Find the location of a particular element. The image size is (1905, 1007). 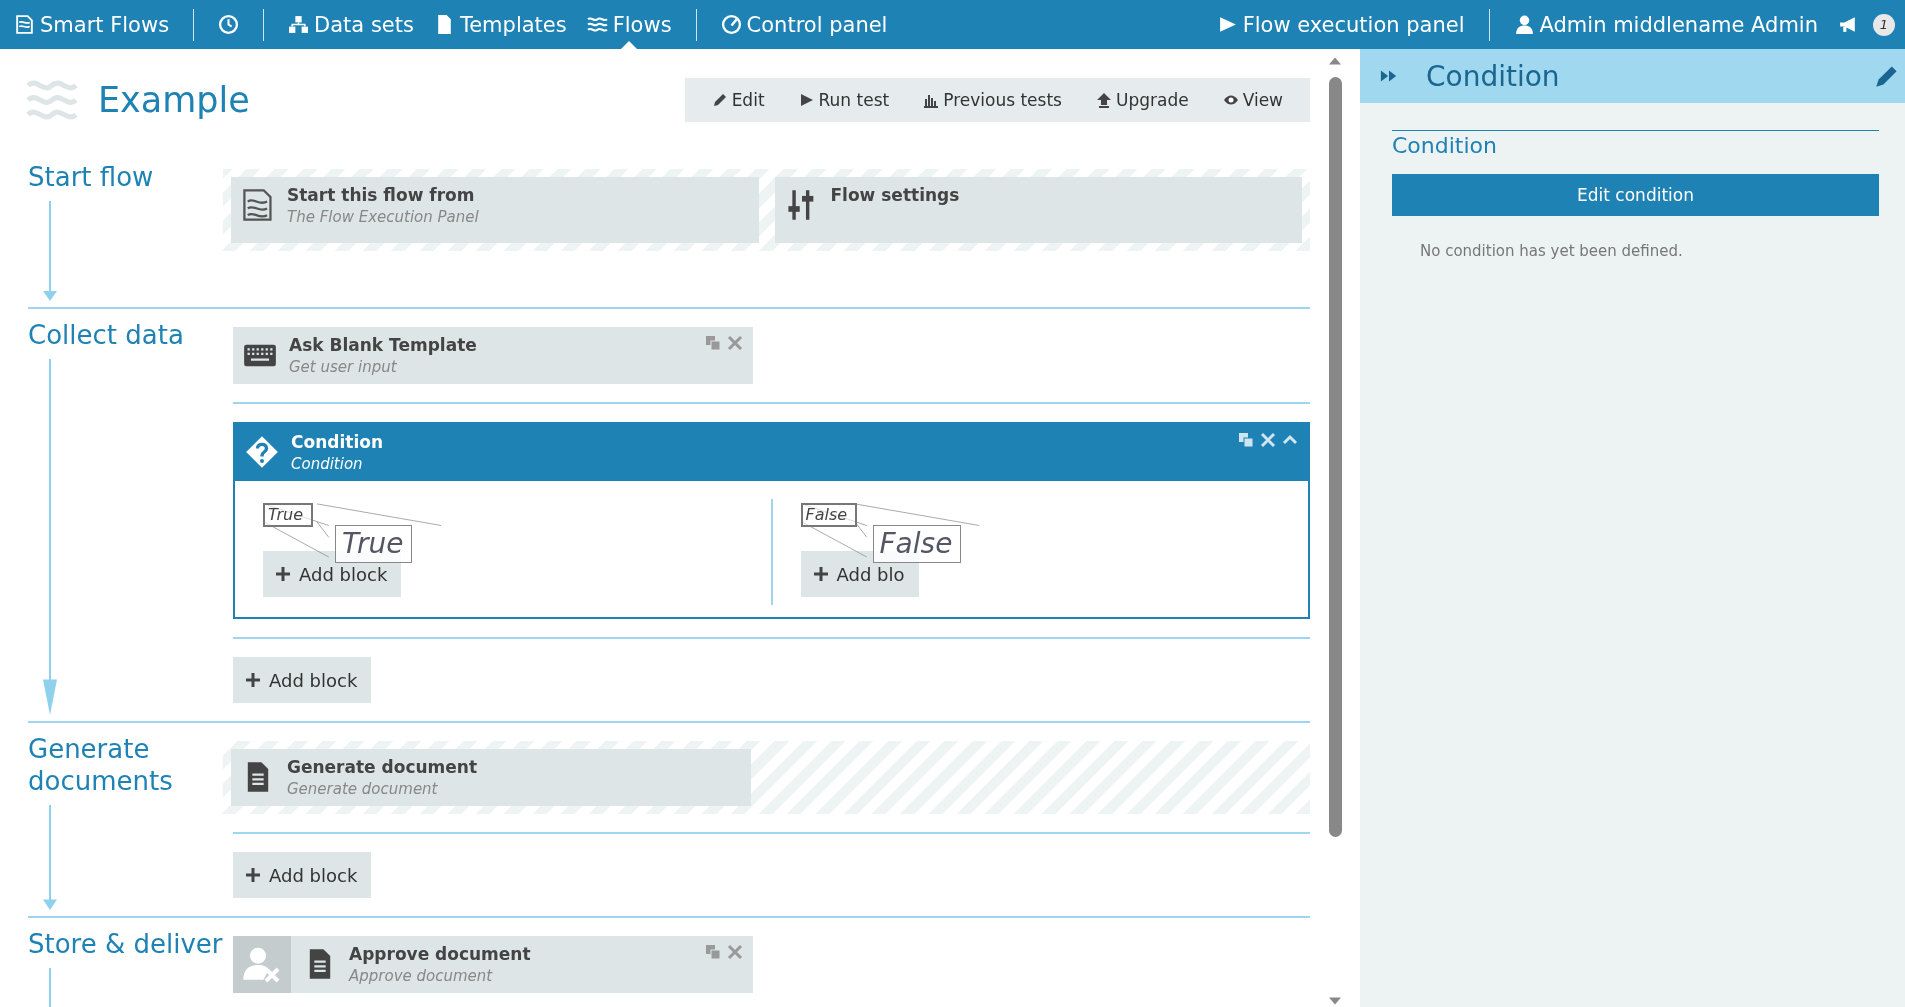

flow-block: Approve document Approve document is located at coordinates (493, 964).